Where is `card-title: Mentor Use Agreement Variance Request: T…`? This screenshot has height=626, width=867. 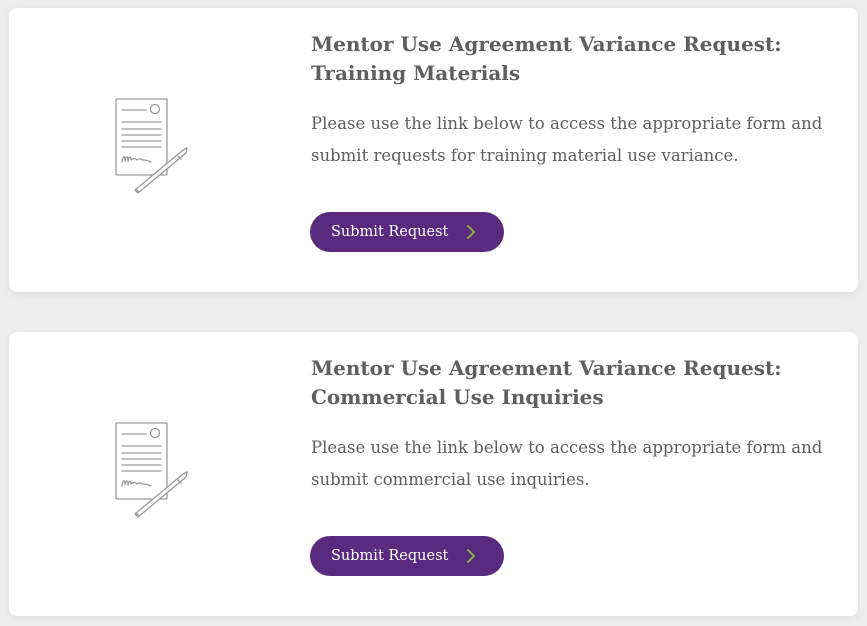
card-title: Mentor Use Agreement Variance Request: T… is located at coordinates (561, 59).